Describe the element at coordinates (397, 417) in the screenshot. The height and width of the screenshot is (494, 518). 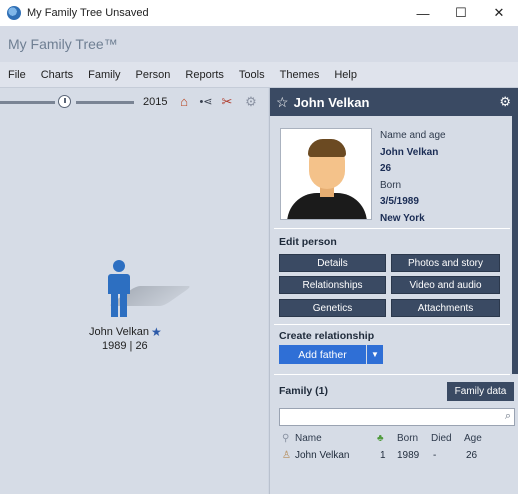
I see `family-search-input: ⌕` at that location.